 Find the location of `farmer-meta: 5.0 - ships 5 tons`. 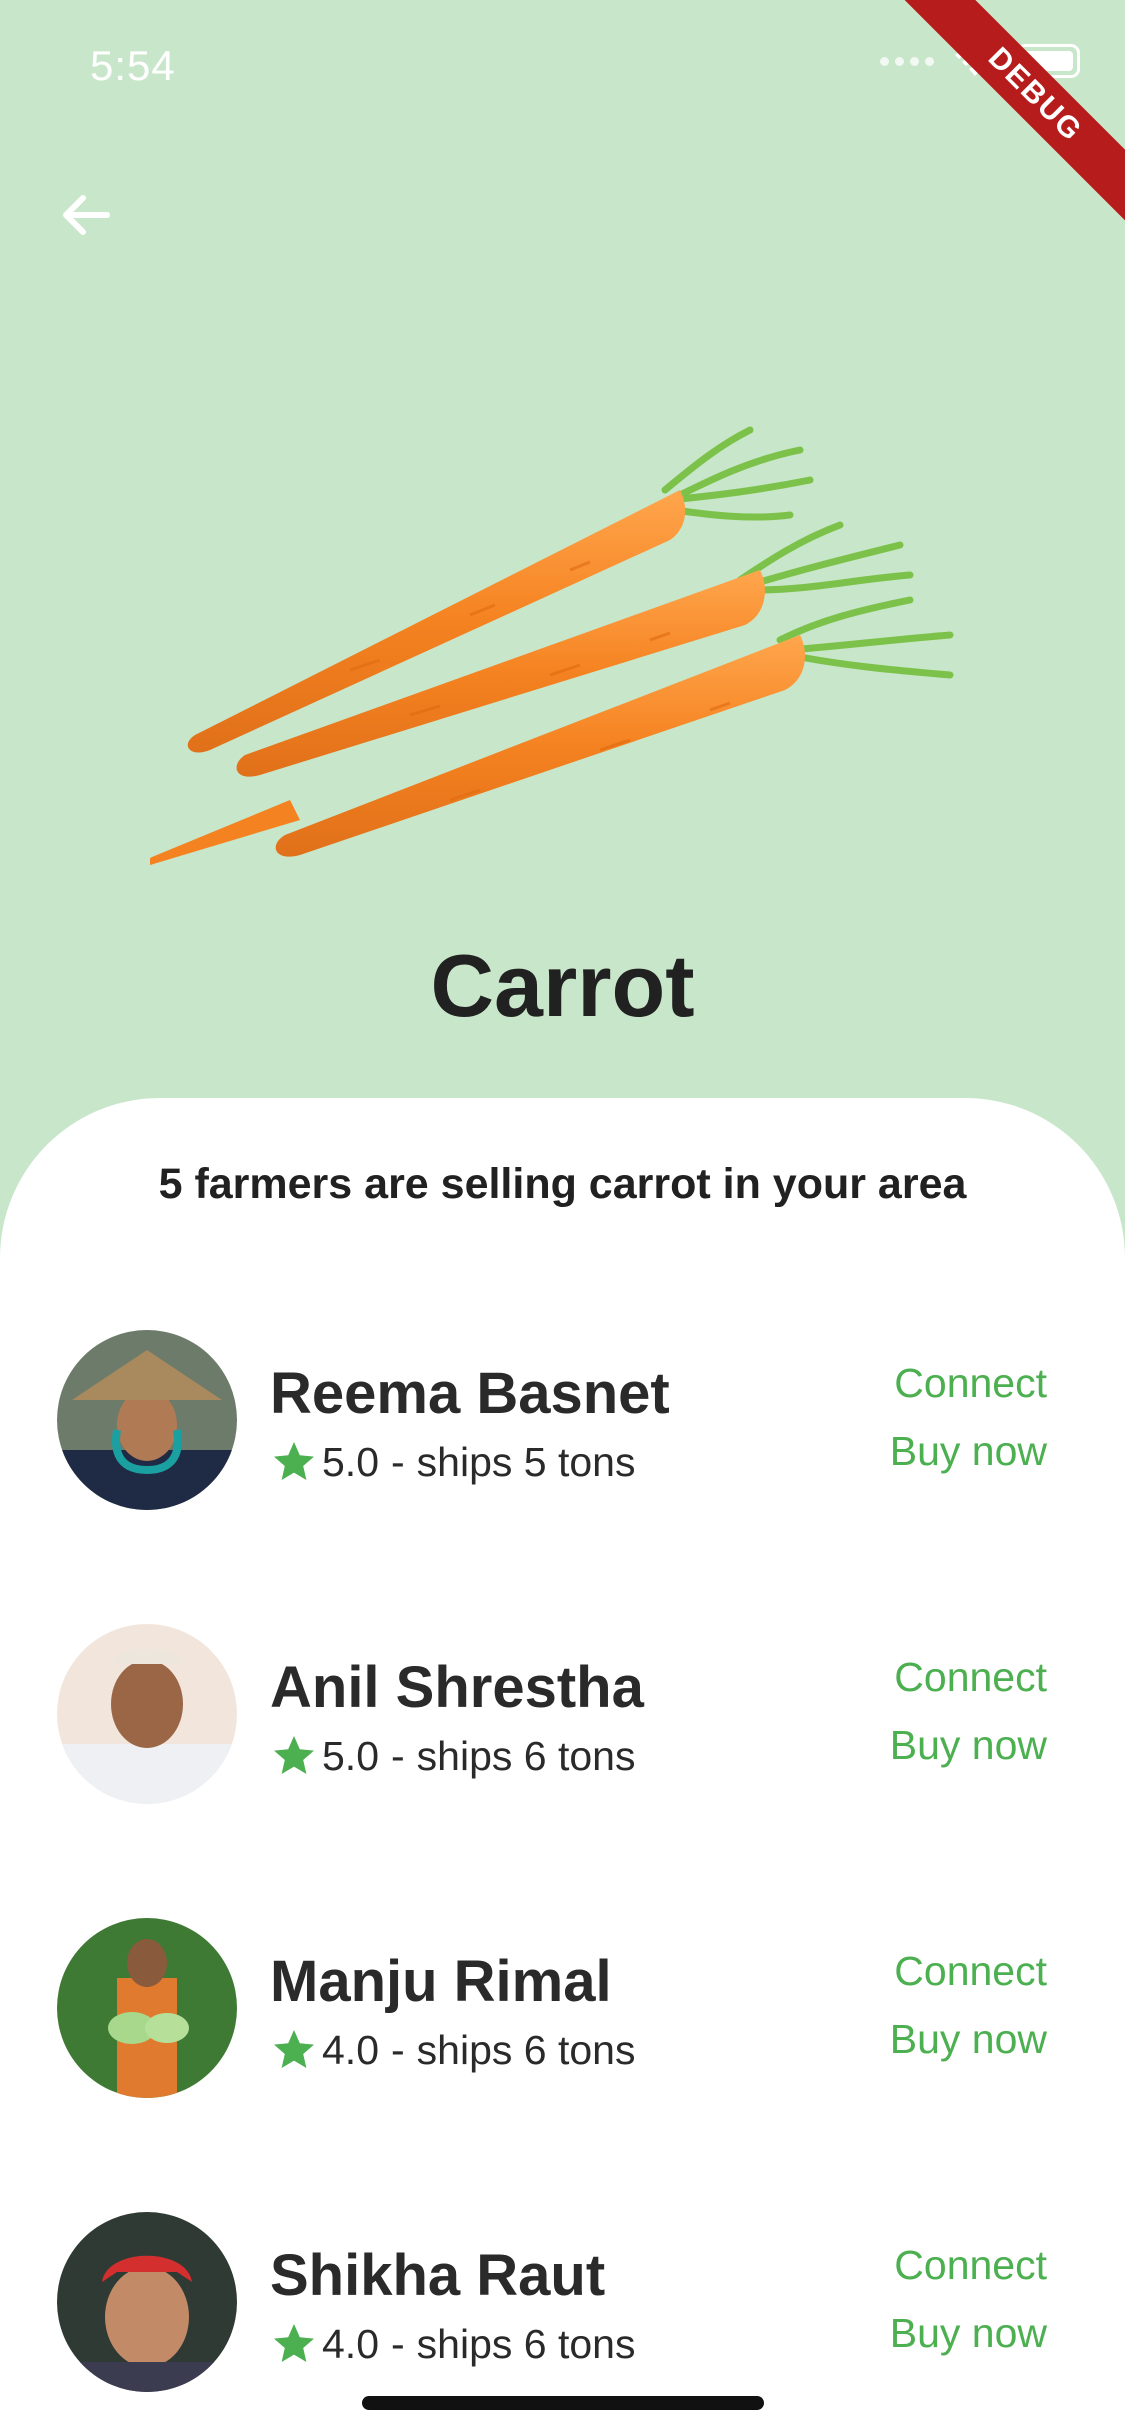

farmer-meta: 5.0 - ships 5 tons is located at coordinates (452, 1462).